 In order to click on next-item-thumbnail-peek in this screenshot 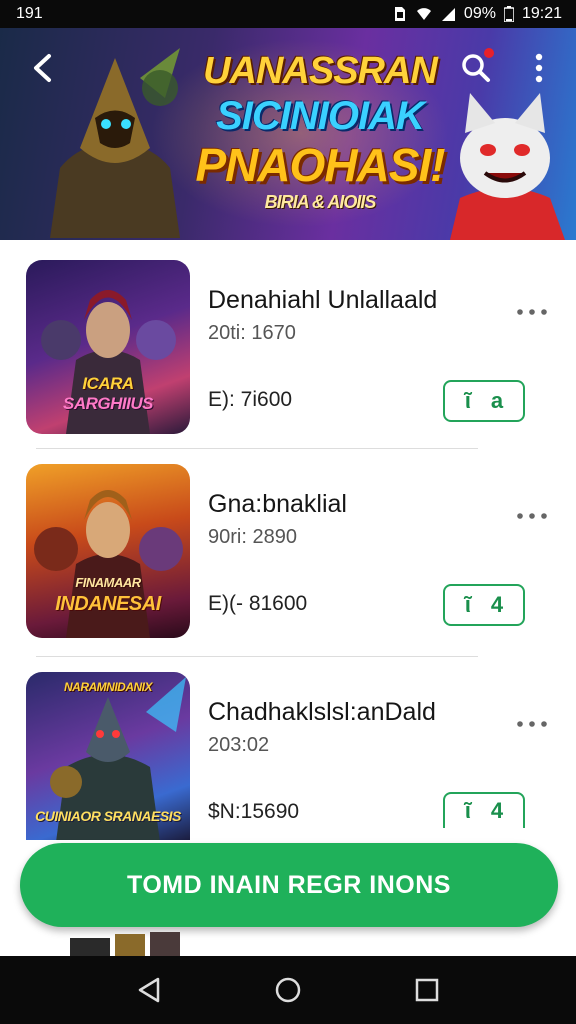, I will do `click(125, 944)`.